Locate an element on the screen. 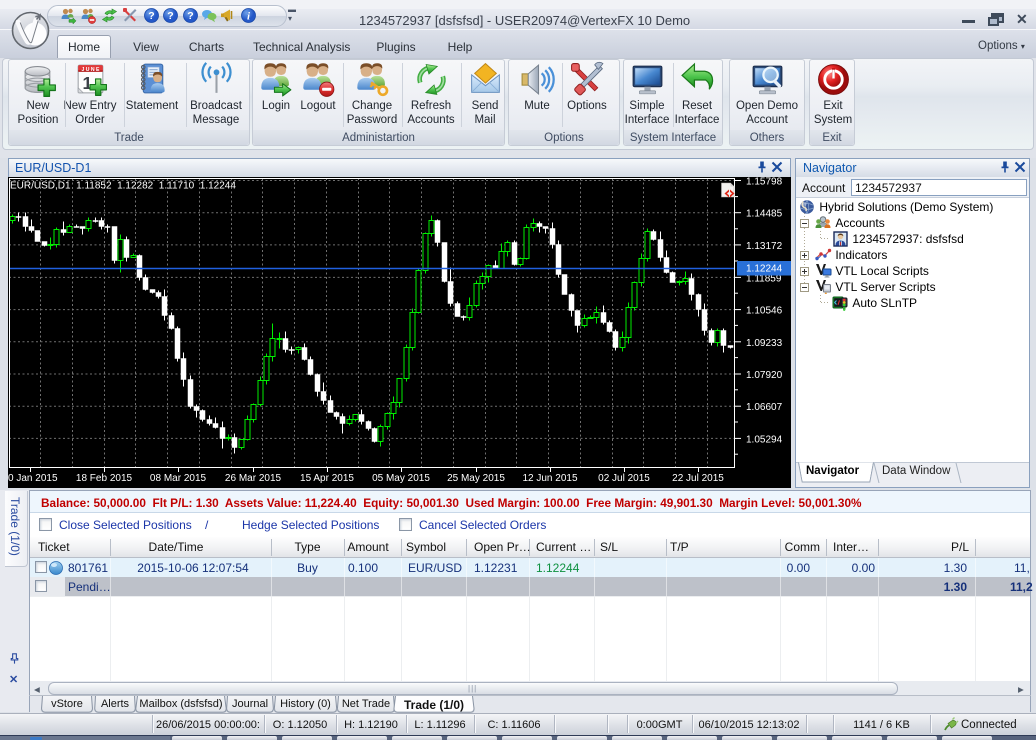 The width and height of the screenshot is (1036, 740). svg-text: 02 Jul 2015 is located at coordinates (624, 478).